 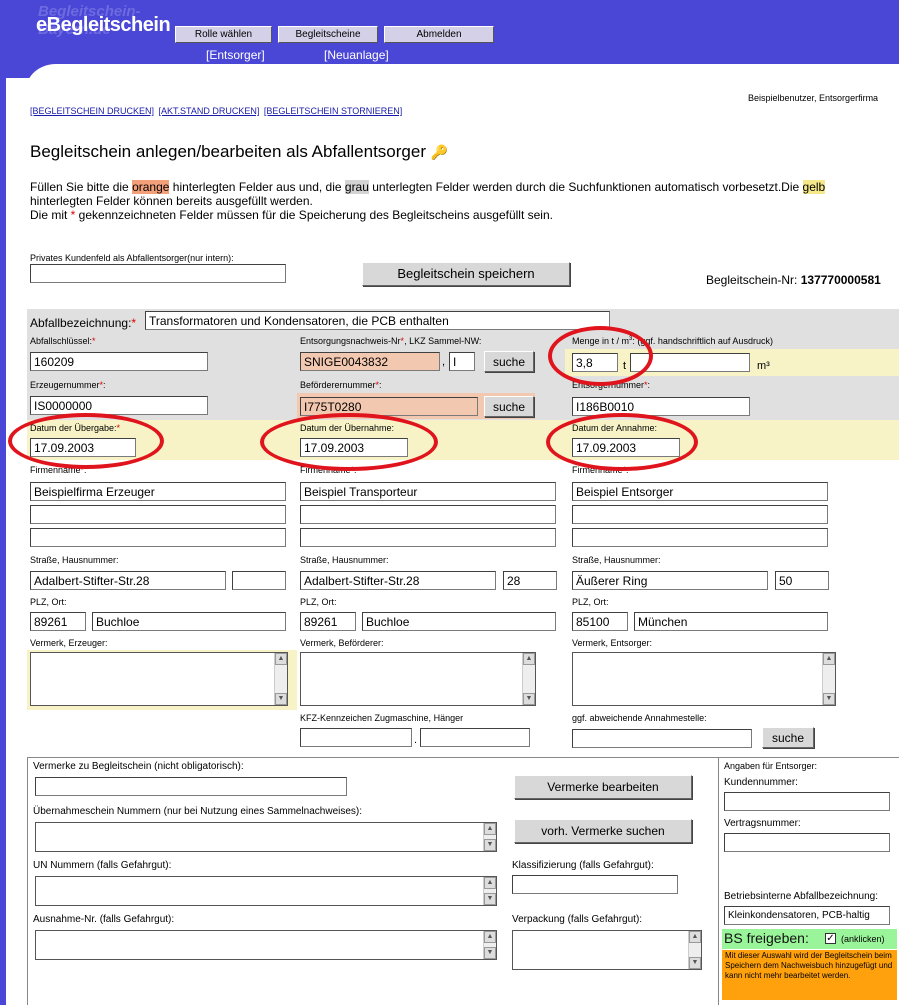 I want to click on highlight-circle-annahme, so click(x=622, y=442).